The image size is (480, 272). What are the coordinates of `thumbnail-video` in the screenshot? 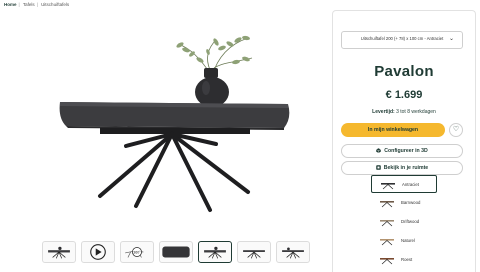 It's located at (98, 252).